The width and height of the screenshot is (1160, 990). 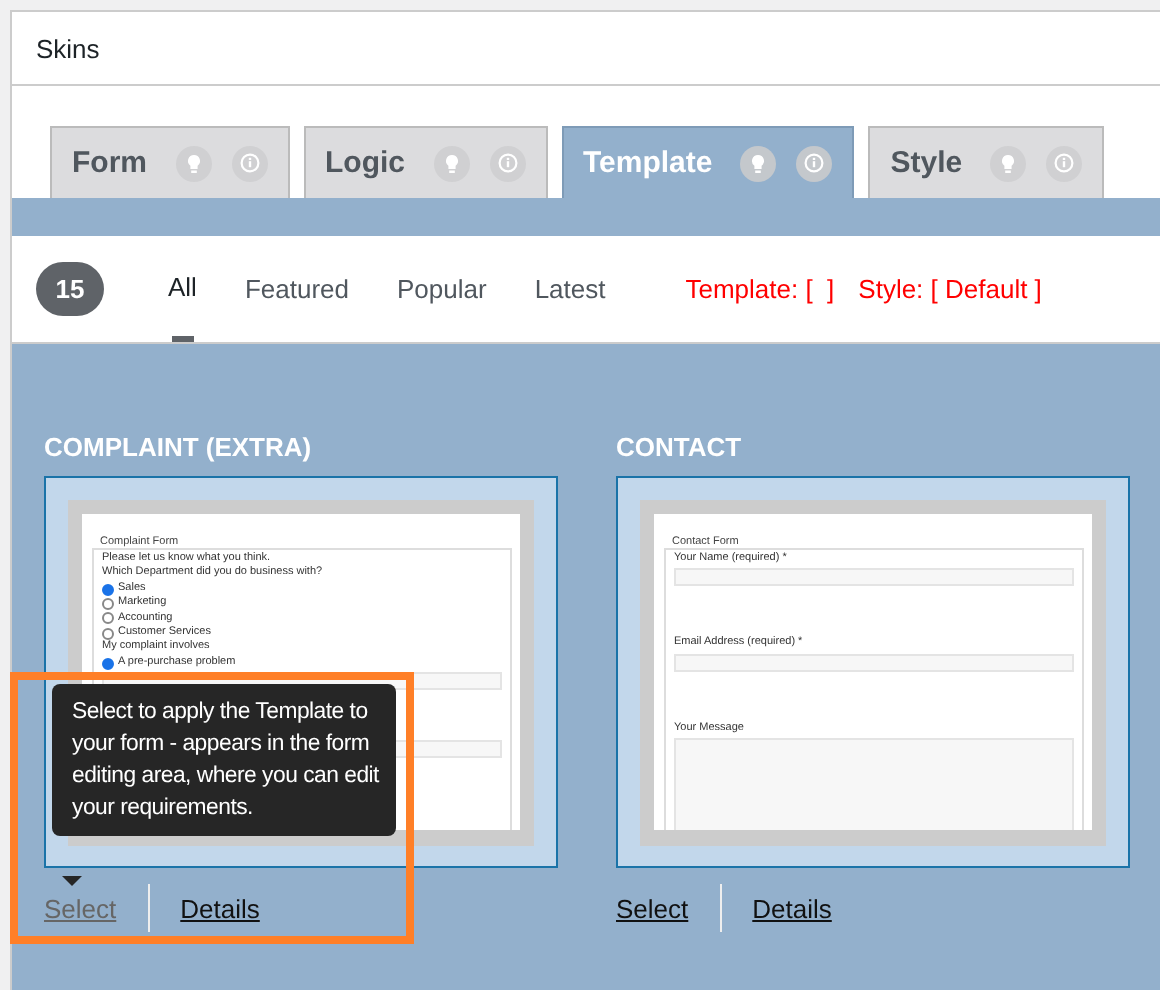 I want to click on count-badge: 15, so click(x=70, y=289).